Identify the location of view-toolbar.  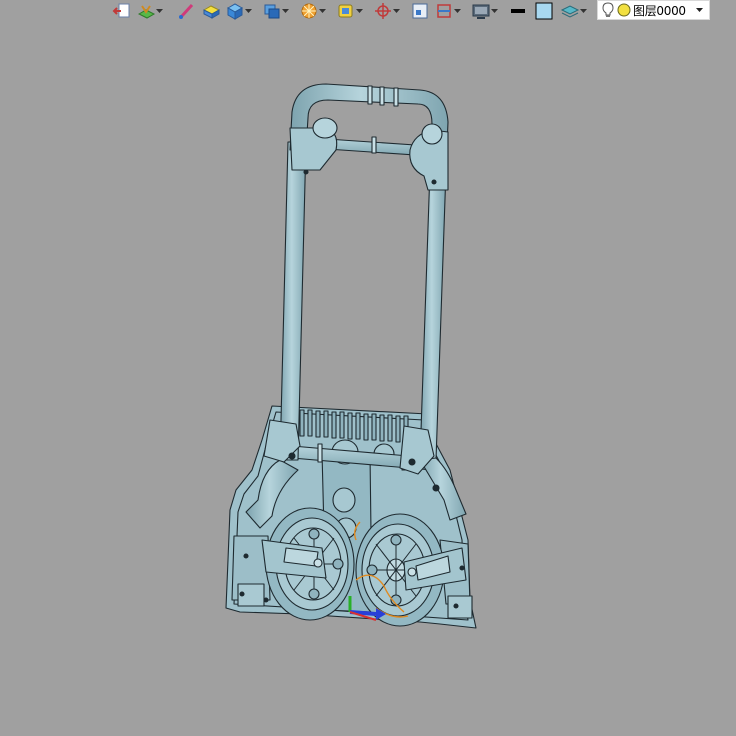
(349, 11).